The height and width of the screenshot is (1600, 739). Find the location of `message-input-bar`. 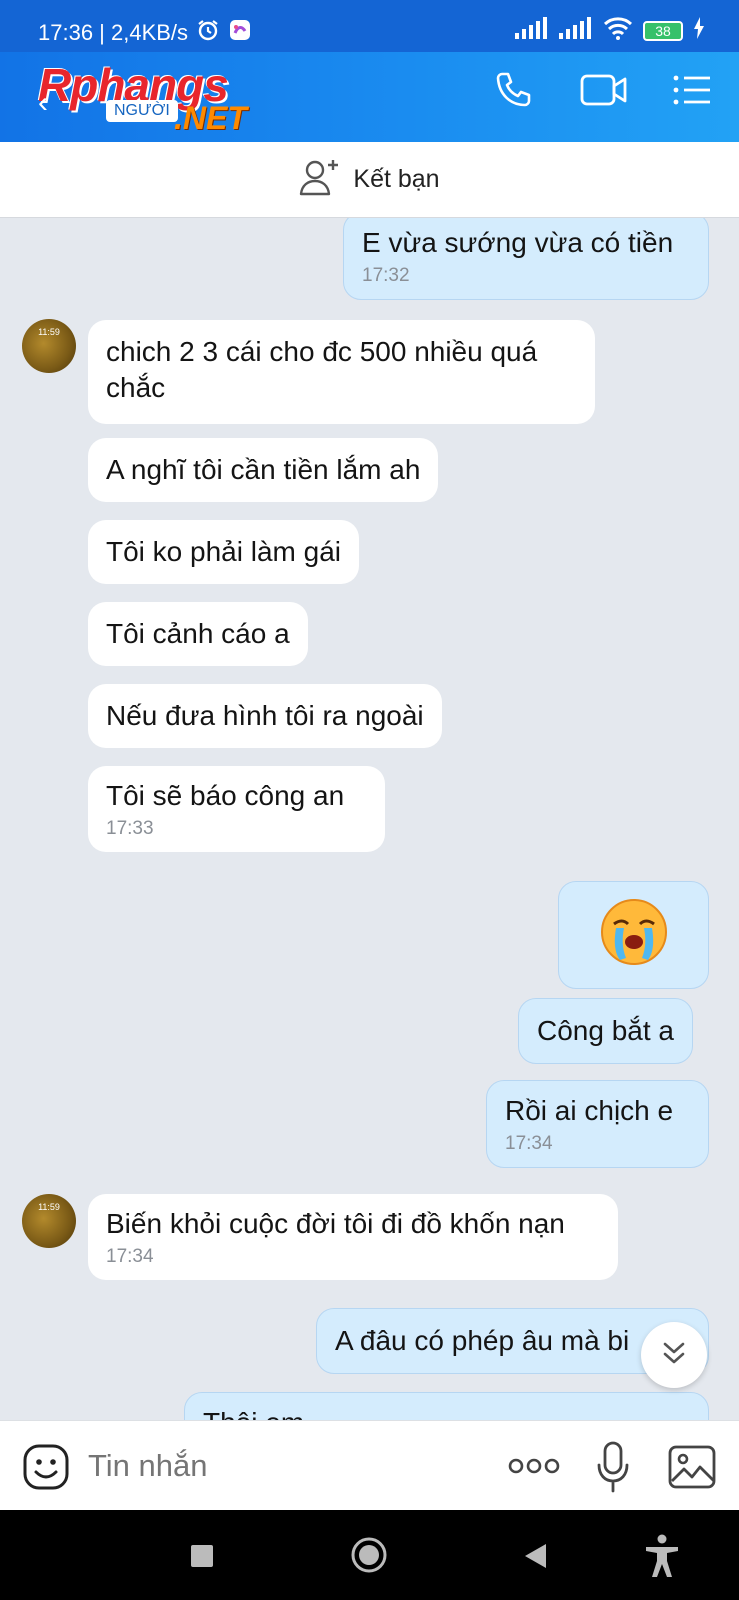

message-input-bar is located at coordinates (369, 1465).